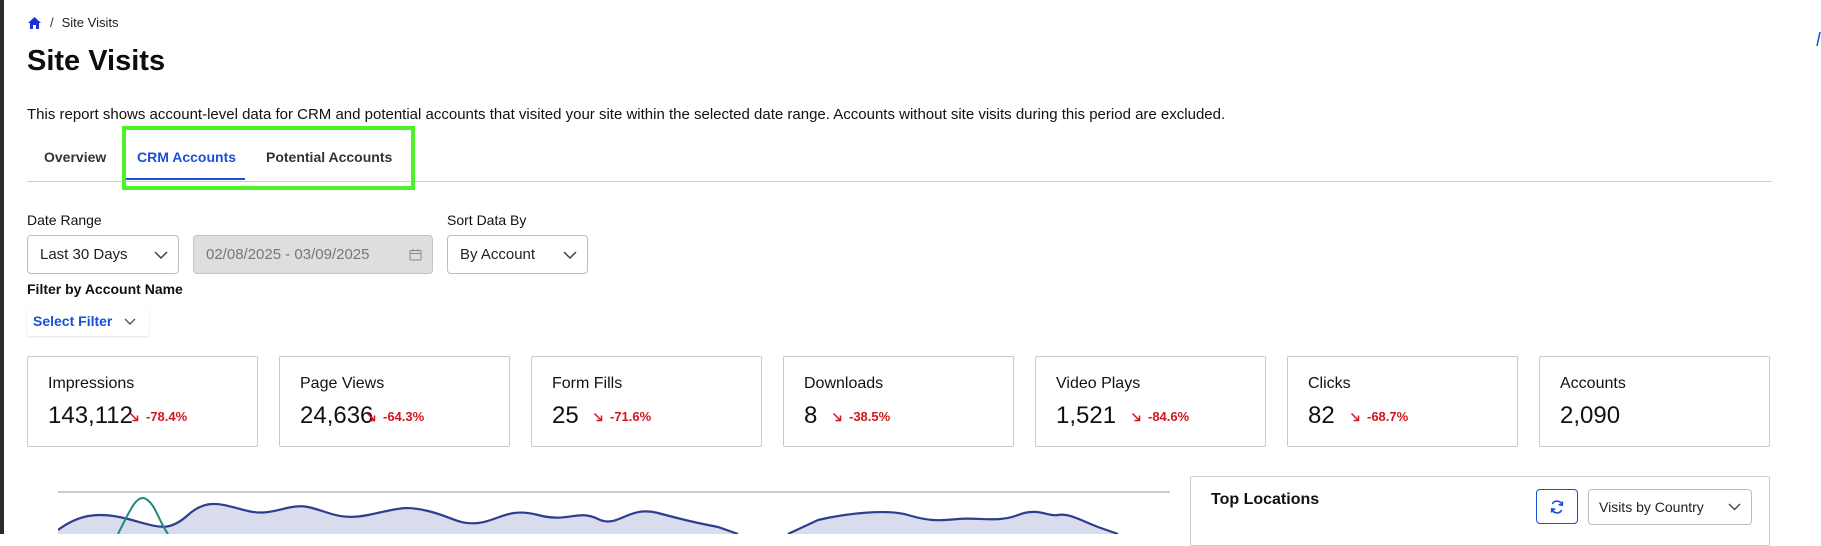 This screenshot has width=1821, height=546. I want to click on metric-card-page-views: Page Views 24,636 -64.3%, so click(394, 401).